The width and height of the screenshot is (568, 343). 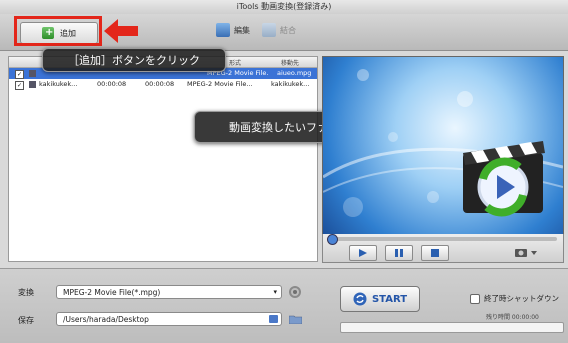 What do you see at coordinates (269, 30) in the screenshot?
I see `merge-icon` at bounding box center [269, 30].